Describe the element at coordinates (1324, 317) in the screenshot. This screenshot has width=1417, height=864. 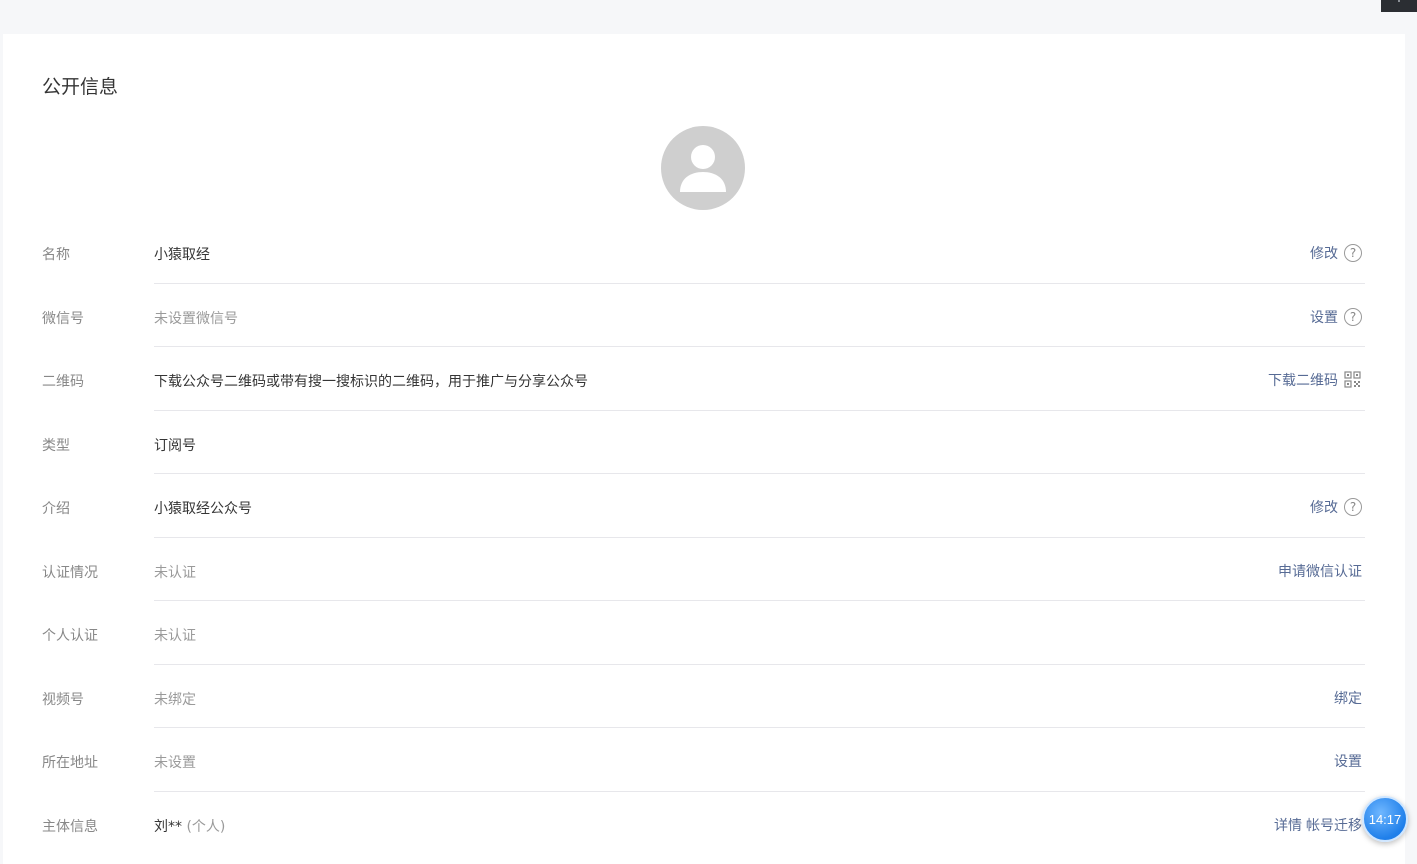
I see `set-wechat-id-link: 设置` at that location.